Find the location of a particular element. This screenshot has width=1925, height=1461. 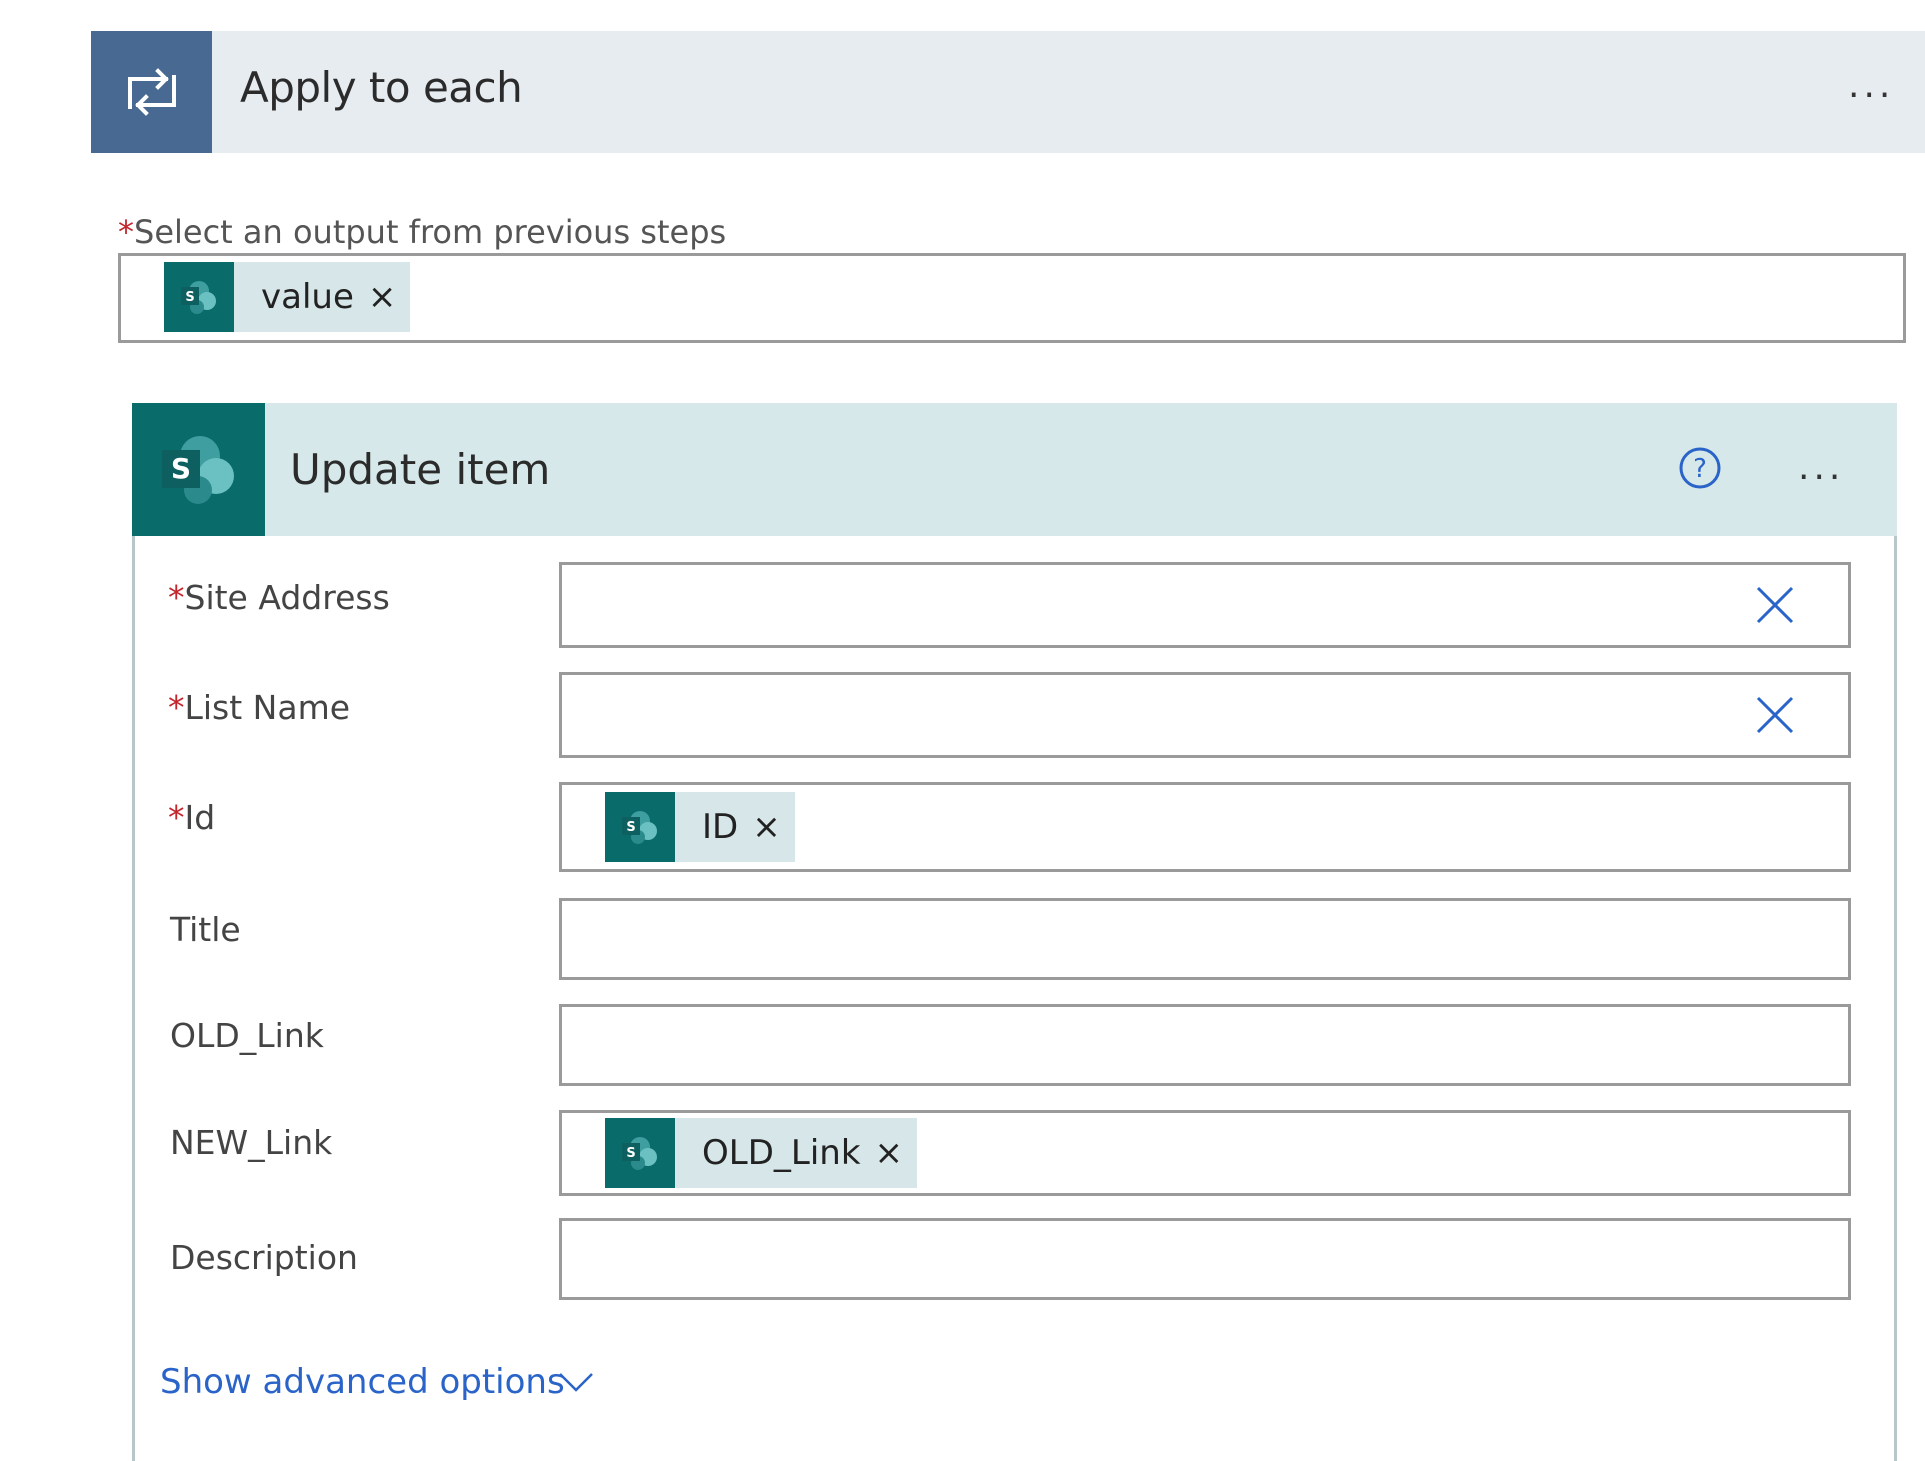

old-link-input is located at coordinates (1205, 1045).